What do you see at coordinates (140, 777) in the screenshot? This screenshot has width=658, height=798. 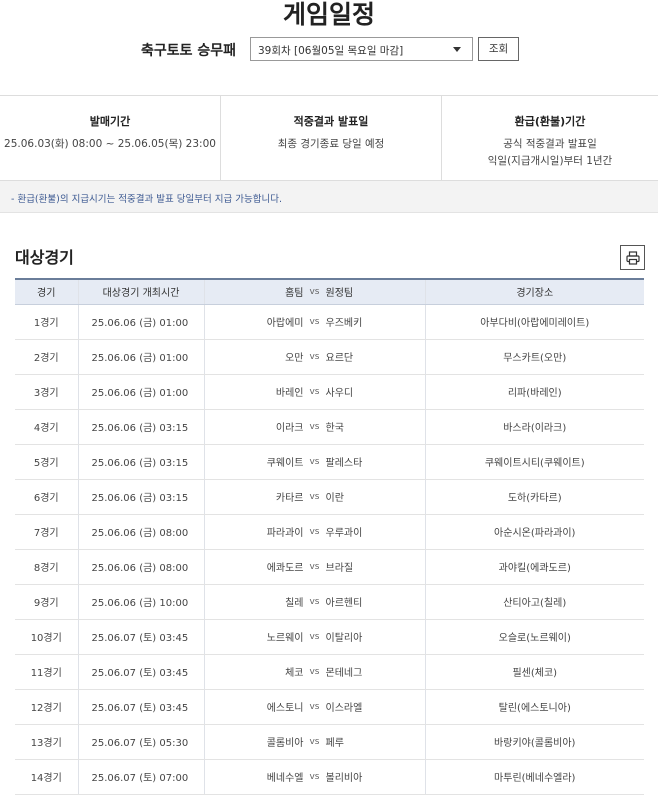 I see `match-time: 25.06.07 (토) 07:00` at bounding box center [140, 777].